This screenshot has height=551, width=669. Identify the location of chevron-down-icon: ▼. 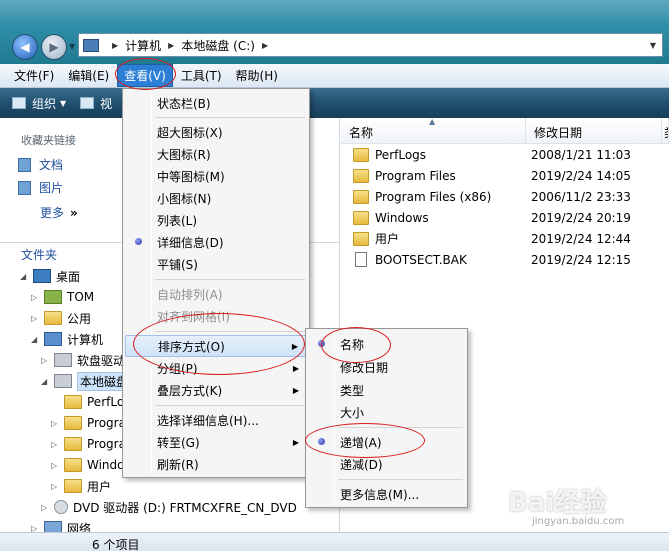
(63, 103).